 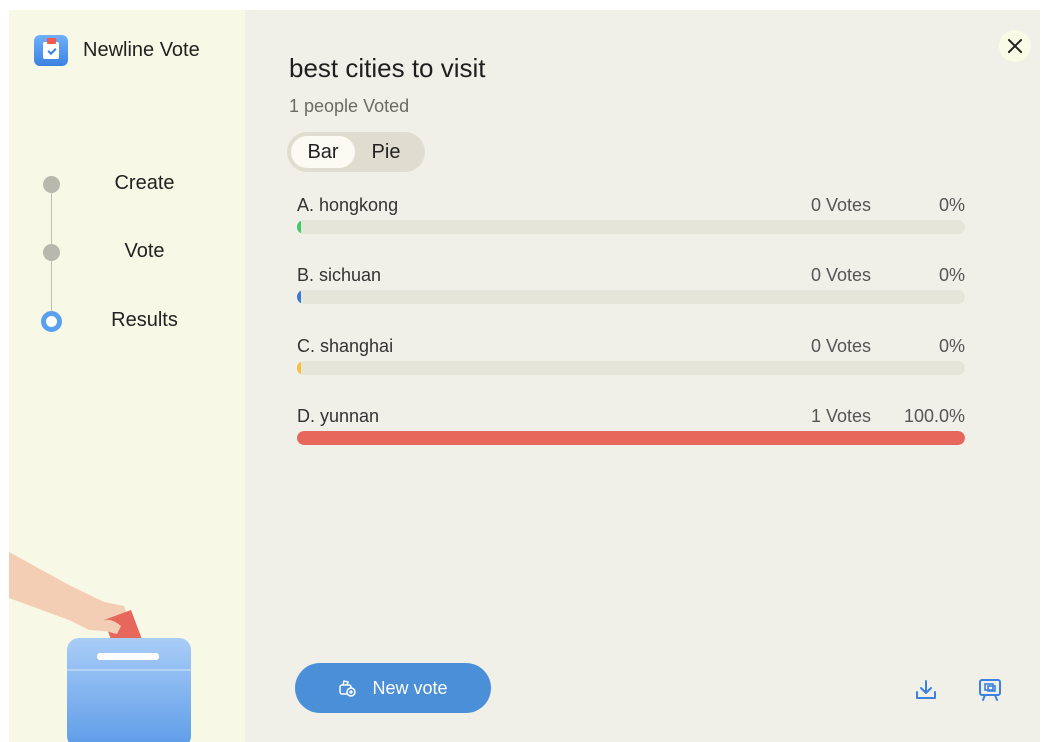 I want to click on result-row: D. yunnan 1 Votes 100.0%, so click(x=631, y=436).